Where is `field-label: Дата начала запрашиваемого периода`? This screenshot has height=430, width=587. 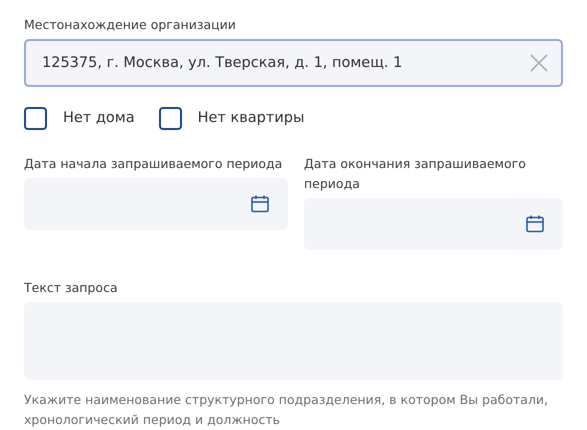
field-label: Дата начала запрашиваемого периода is located at coordinates (154, 164).